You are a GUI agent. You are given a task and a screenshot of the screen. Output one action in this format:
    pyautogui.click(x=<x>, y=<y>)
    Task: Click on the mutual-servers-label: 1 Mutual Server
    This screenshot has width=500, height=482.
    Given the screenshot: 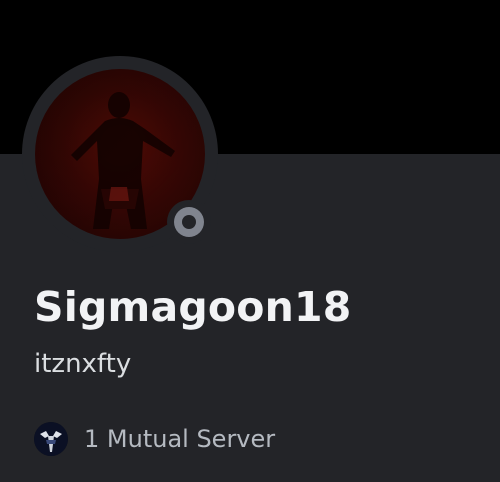 What is the action you would take?
    pyautogui.click(x=180, y=439)
    